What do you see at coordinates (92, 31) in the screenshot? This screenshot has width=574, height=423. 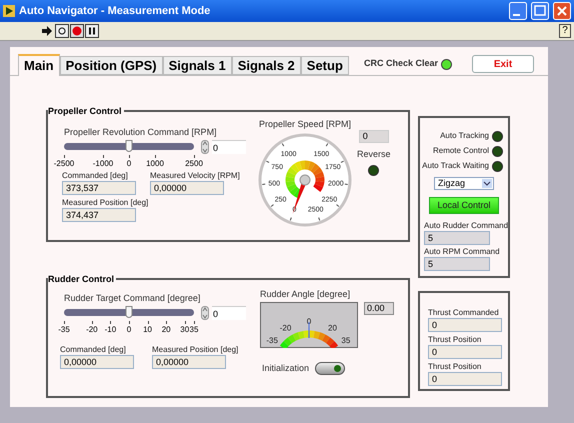 I see `pause-icon` at bounding box center [92, 31].